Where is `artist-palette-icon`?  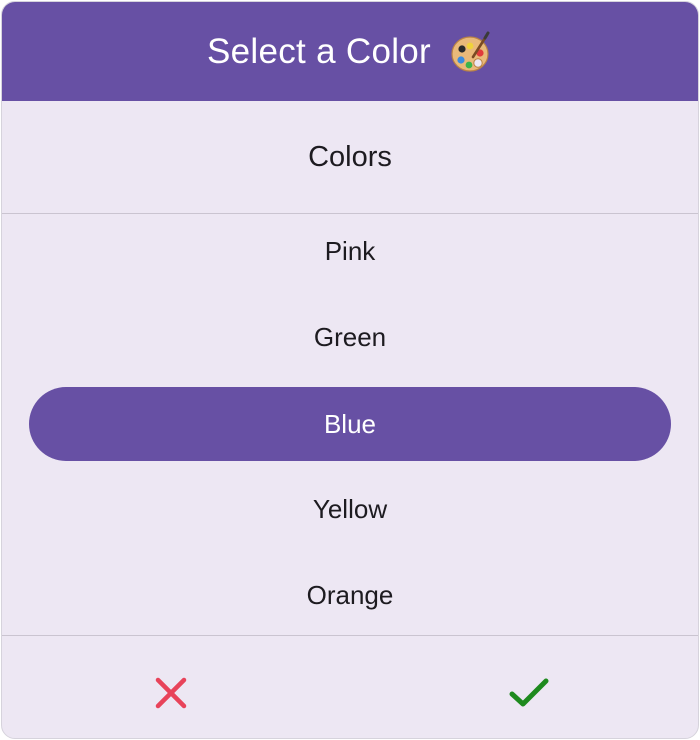
artist-palette-icon is located at coordinates (470, 51).